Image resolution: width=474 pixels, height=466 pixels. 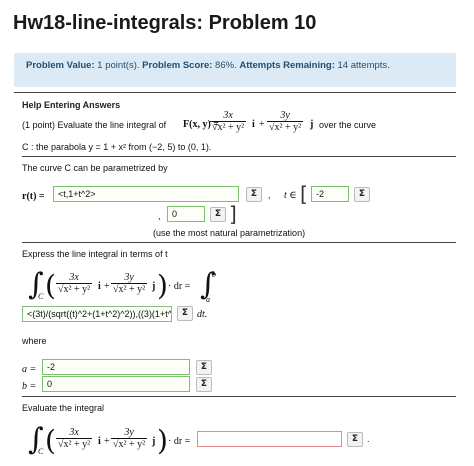 I want to click on integrand-input: <(3t)/(sqrt((t)^2+(1+t^2)^2)),((3)(1+t^2, so click(x=97, y=314).